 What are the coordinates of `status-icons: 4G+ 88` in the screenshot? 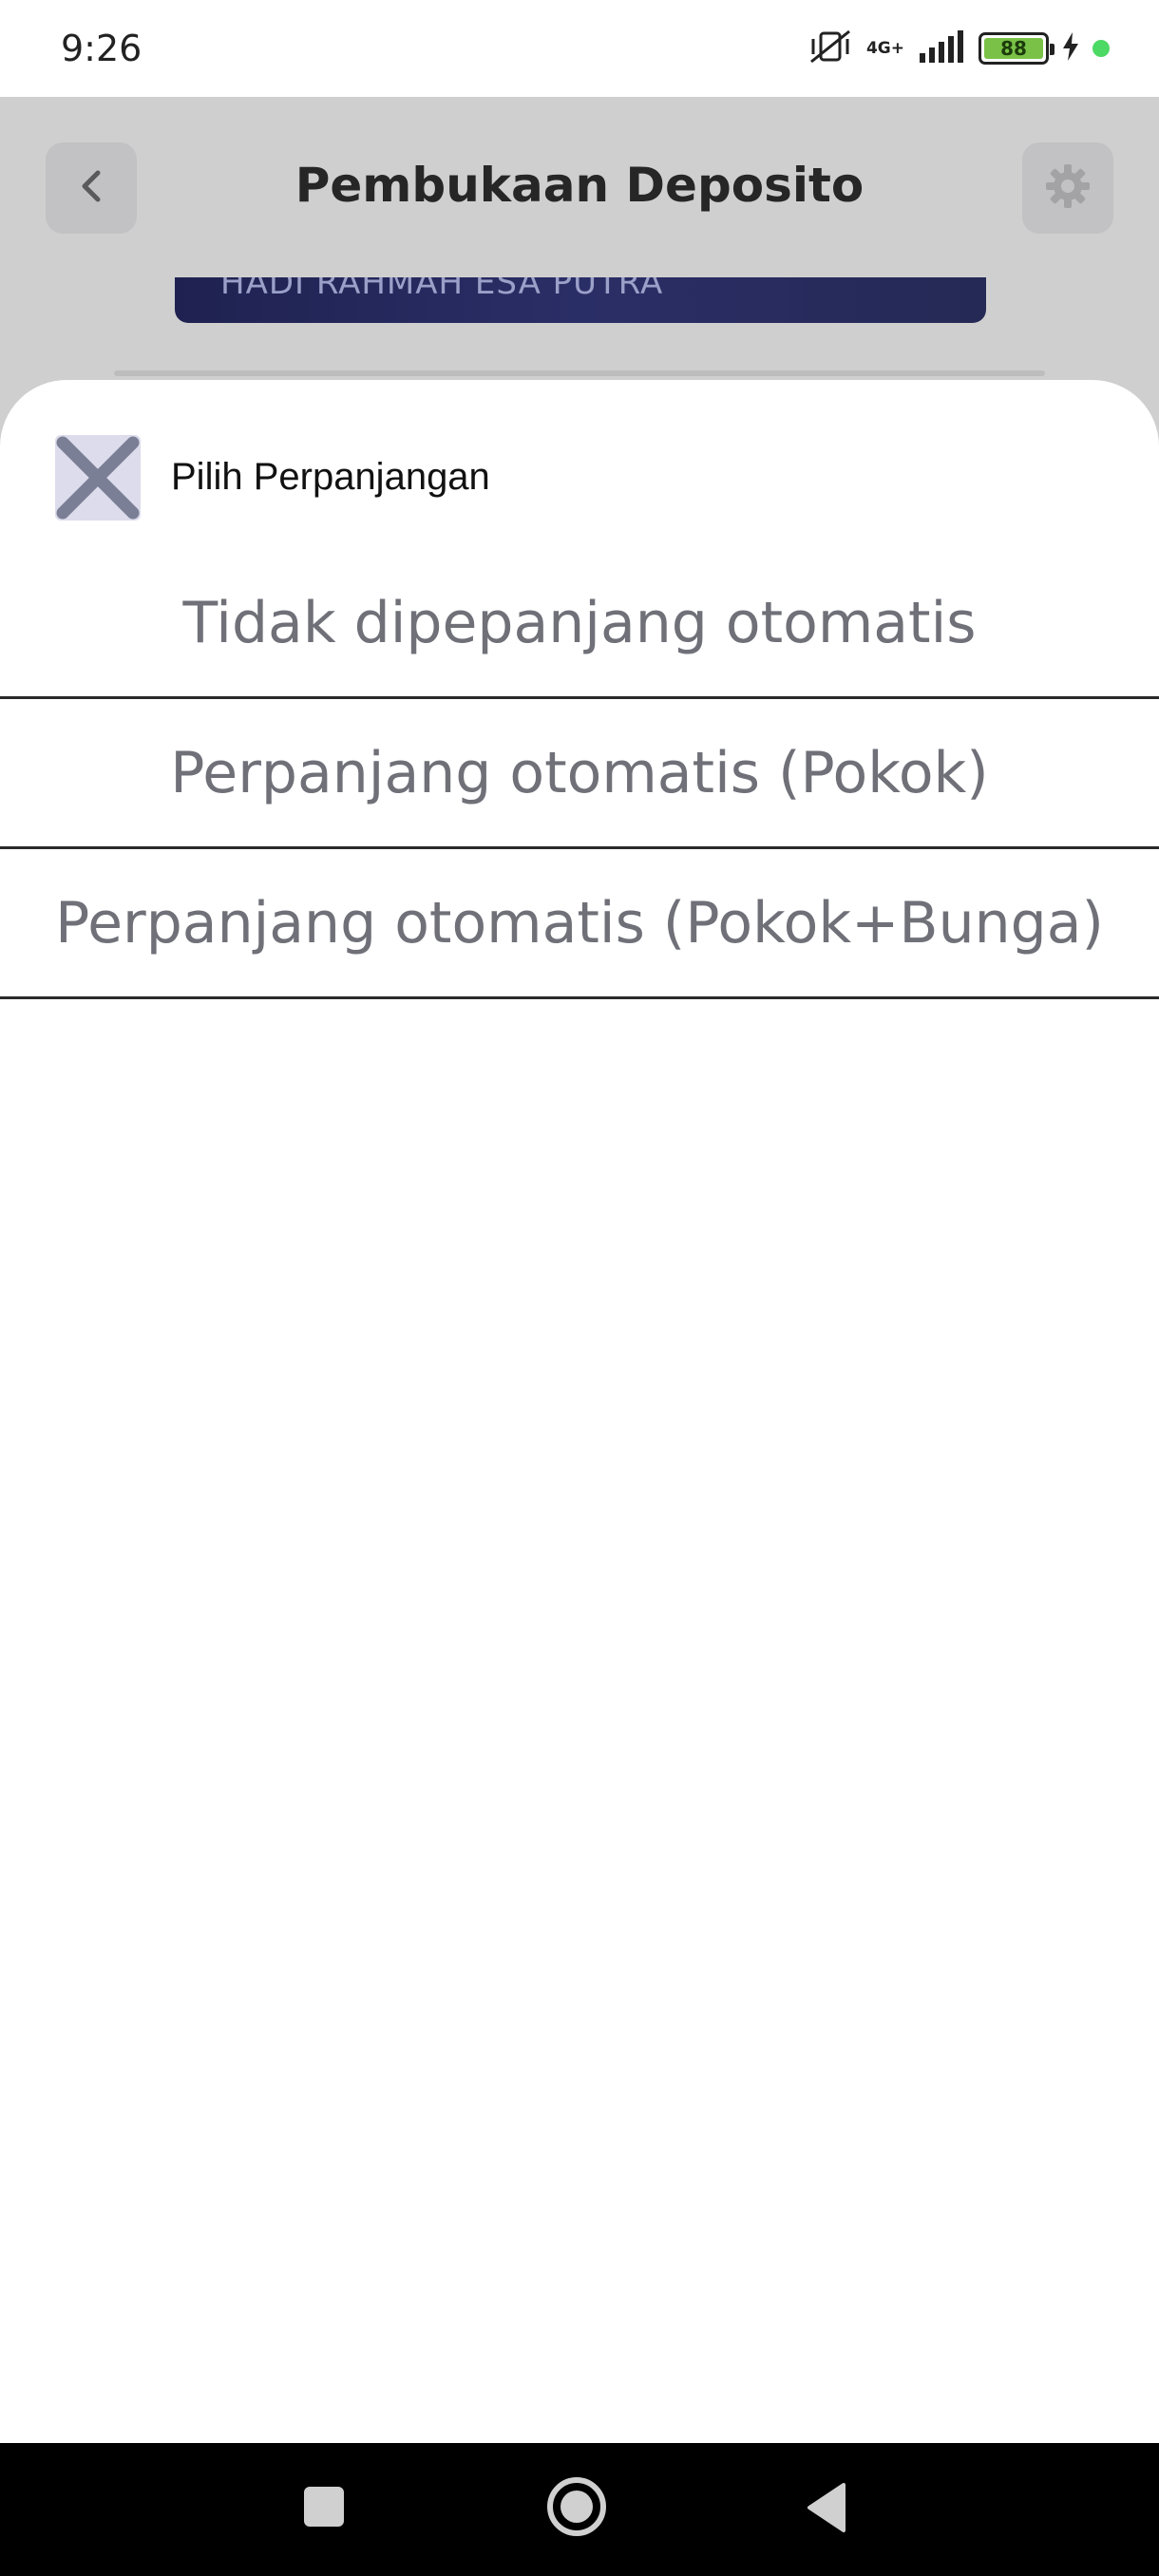 It's located at (959, 49).